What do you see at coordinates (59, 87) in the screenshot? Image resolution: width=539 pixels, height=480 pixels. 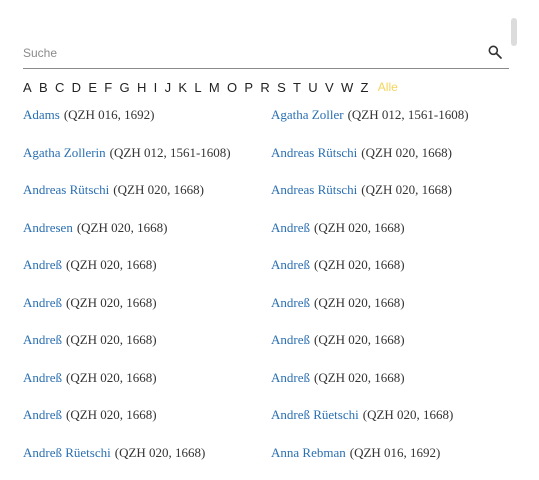 I see `alphabet-letter-c: C` at bounding box center [59, 87].